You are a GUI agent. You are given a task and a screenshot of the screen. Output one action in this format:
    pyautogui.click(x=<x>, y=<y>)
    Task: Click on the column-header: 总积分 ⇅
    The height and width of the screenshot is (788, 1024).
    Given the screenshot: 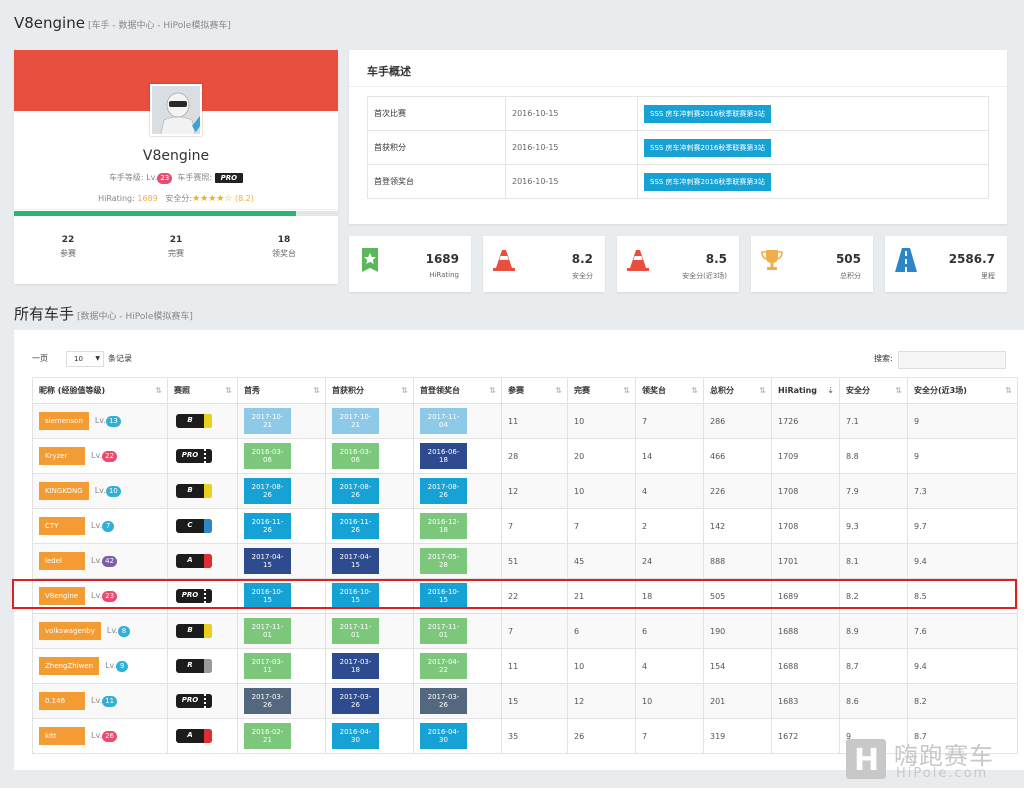 What is the action you would take?
    pyautogui.click(x=737, y=390)
    